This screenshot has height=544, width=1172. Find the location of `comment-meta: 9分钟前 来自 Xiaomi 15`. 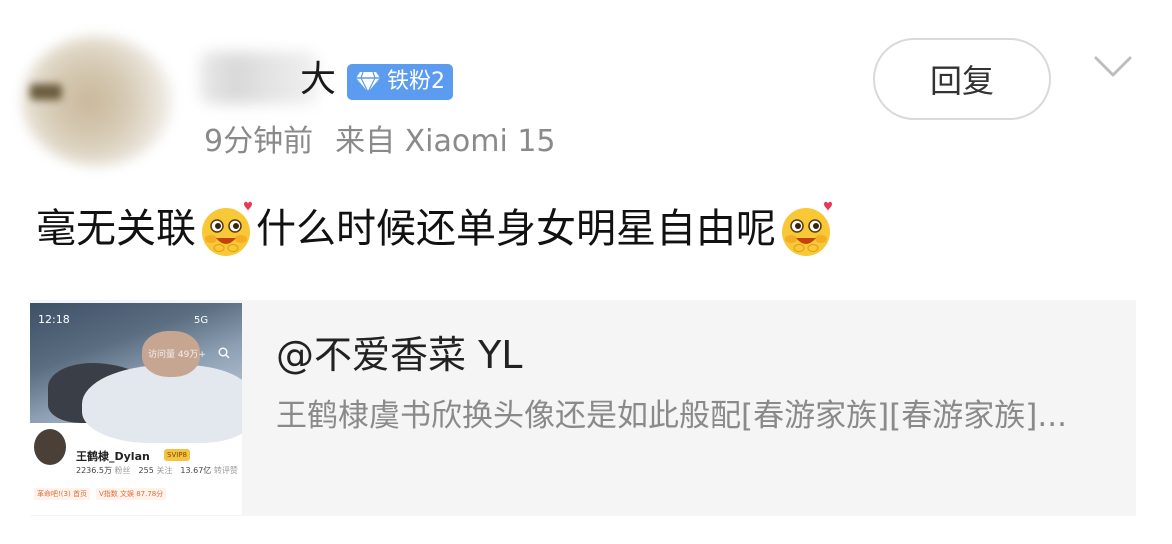

comment-meta: 9分钟前 来自 Xiaomi 15 is located at coordinates (380, 142).